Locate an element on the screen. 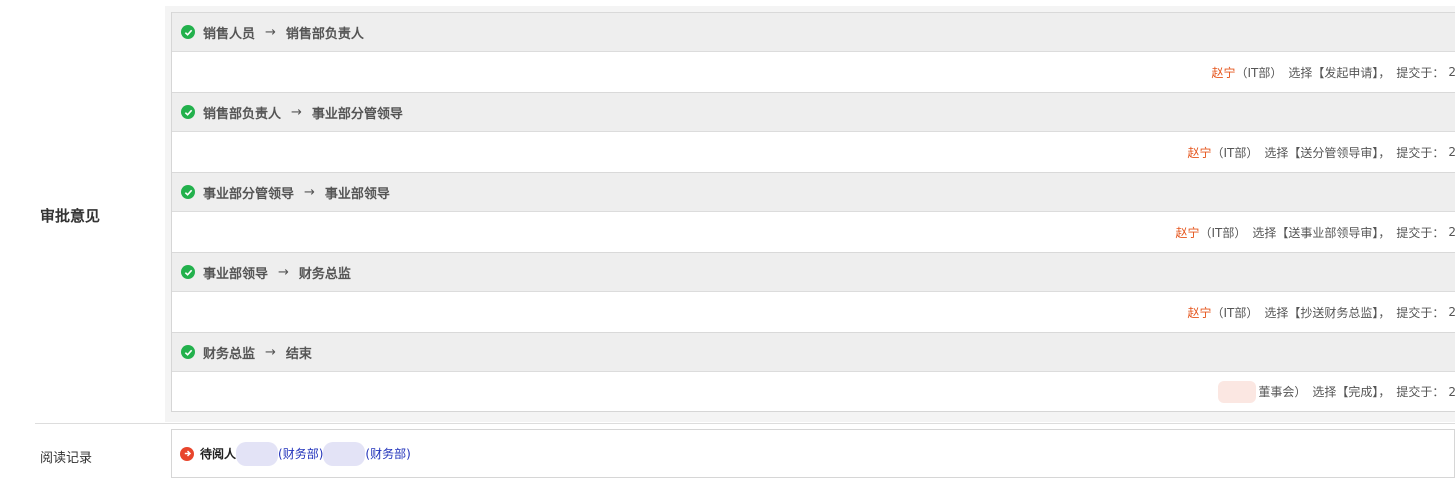 This screenshot has height=492, width=1455. step-action: 选择【抄送财务总监】， is located at coordinates (1327, 312).